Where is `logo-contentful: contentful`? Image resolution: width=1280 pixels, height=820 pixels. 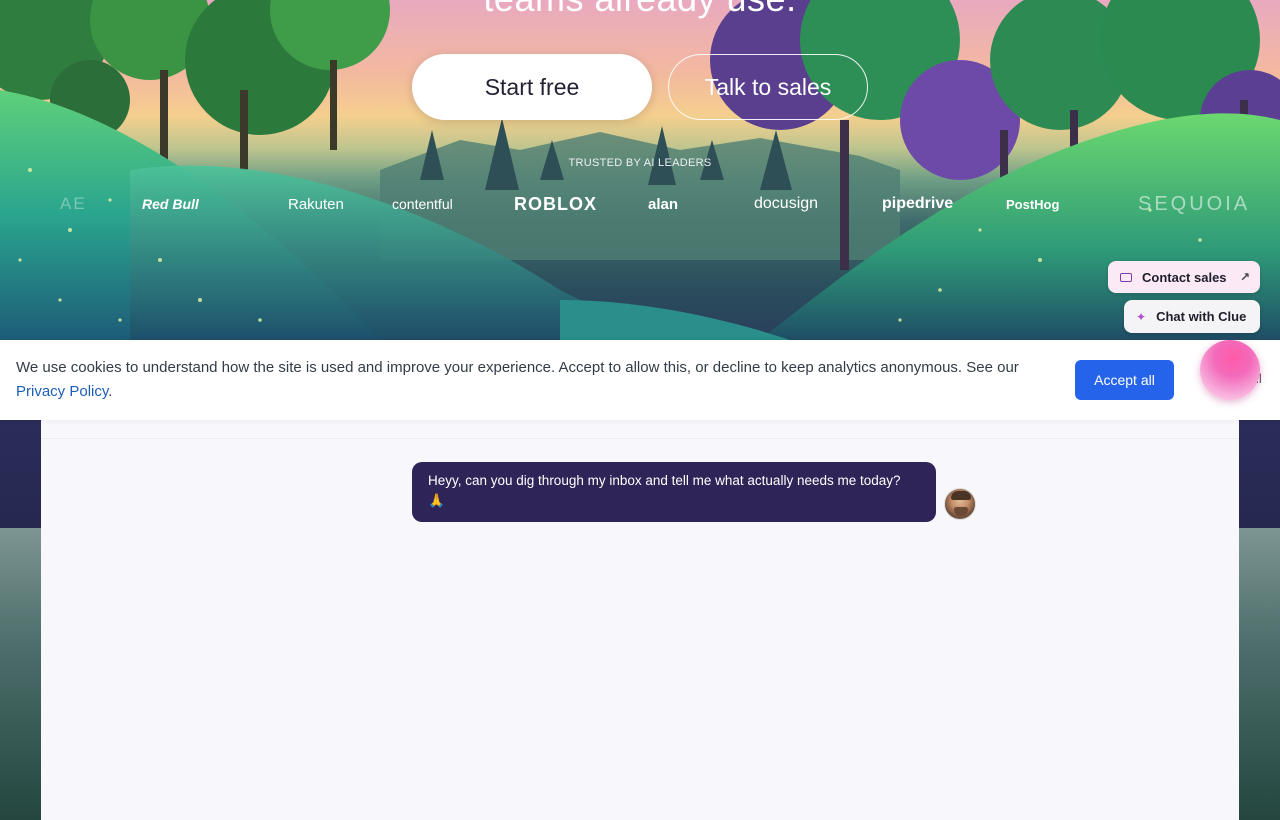 logo-contentful: contentful is located at coordinates (422, 204).